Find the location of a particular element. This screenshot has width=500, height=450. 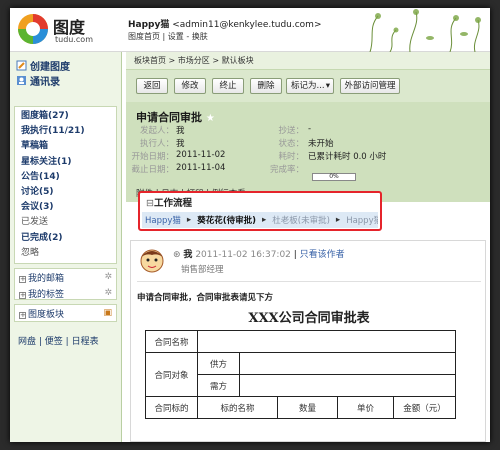

settings-link: 设置 is located at coordinates (176, 36).